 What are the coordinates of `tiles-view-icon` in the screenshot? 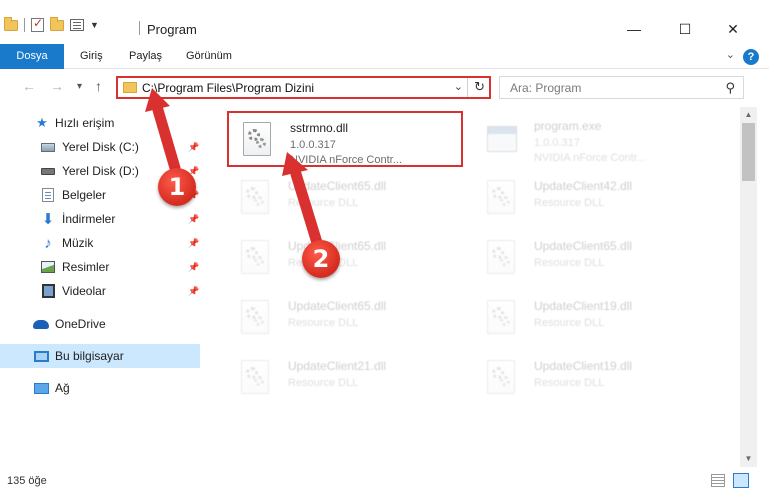 It's located at (741, 480).